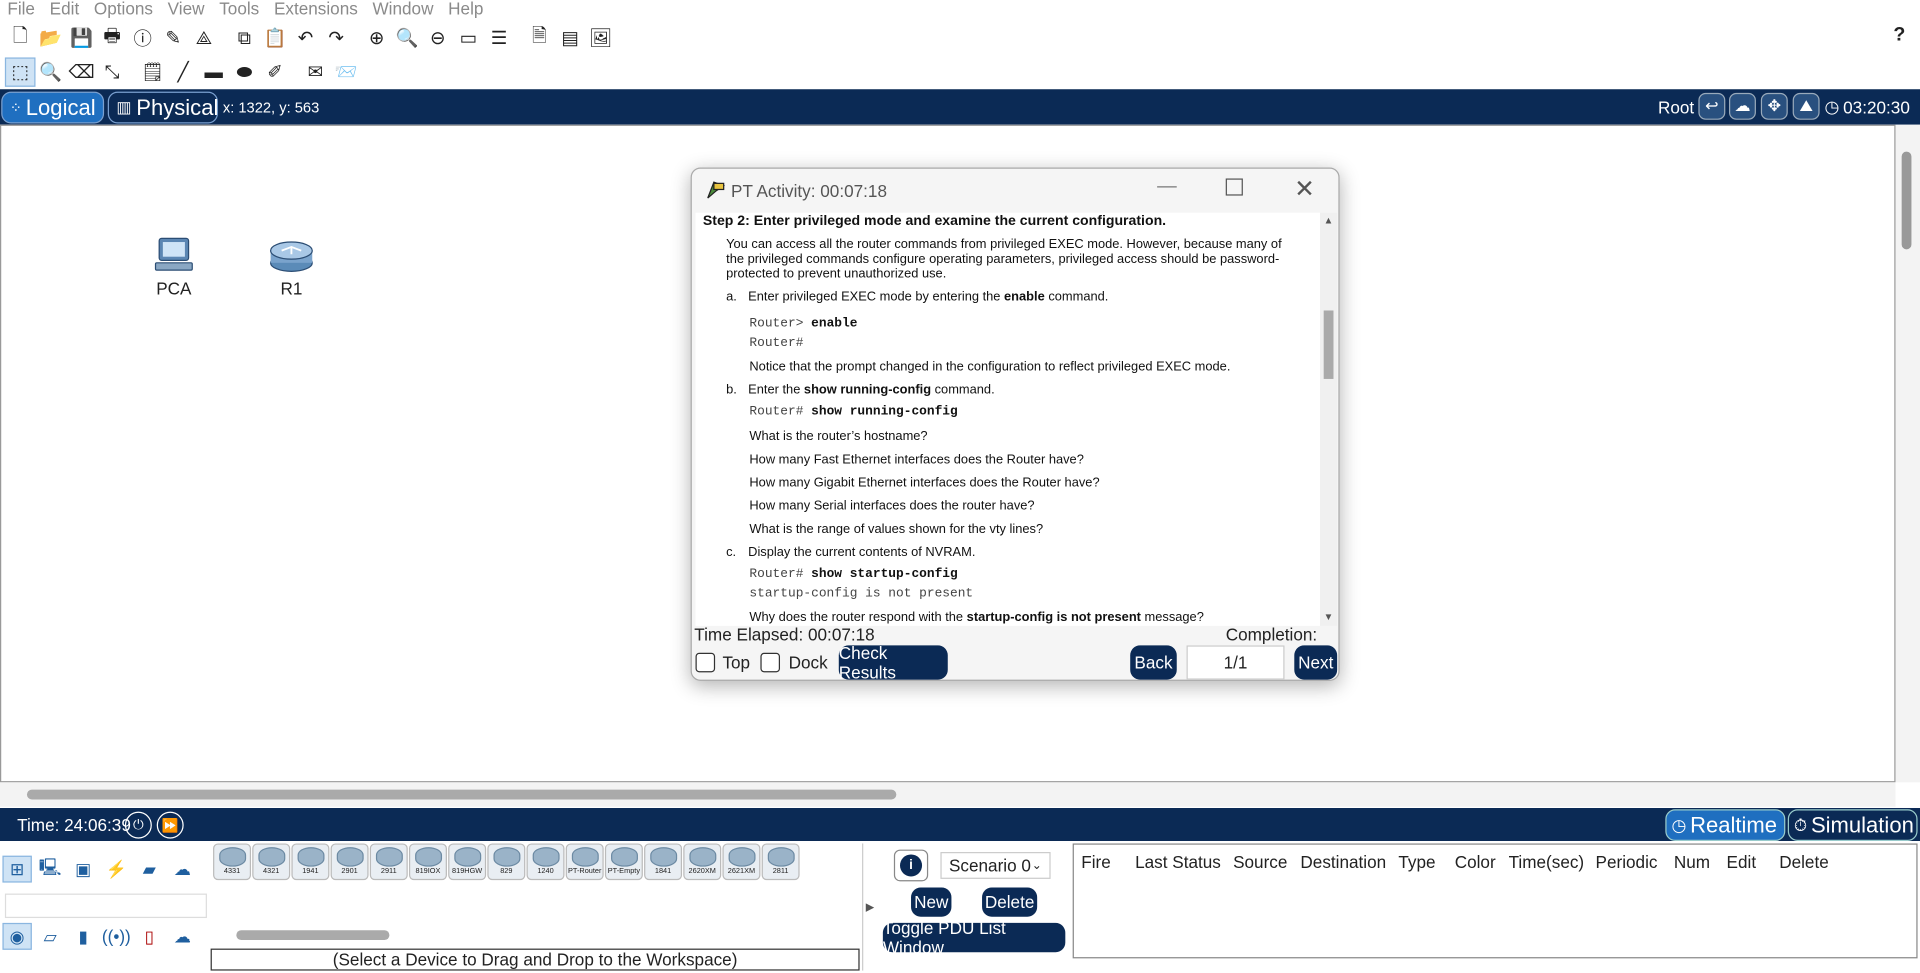  What do you see at coordinates (600, 37) in the screenshot?
I see `image-icon: 🖼` at bounding box center [600, 37].